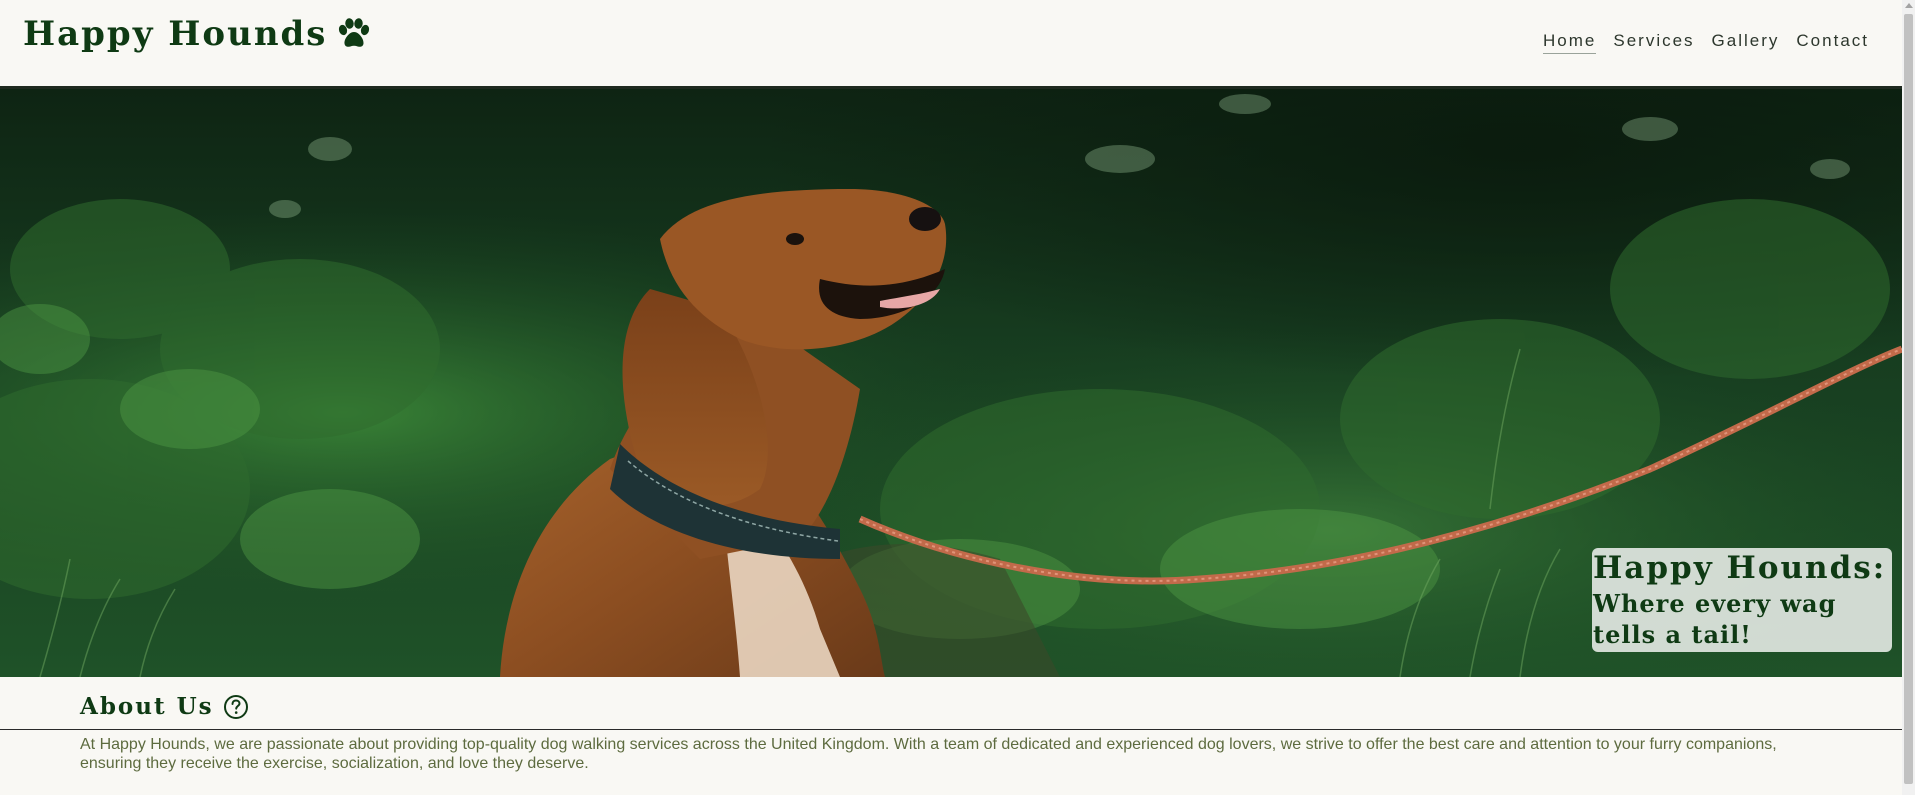 Image resolution: width=1915 pixels, height=795 pixels. Describe the element at coordinates (175, 34) in the screenshot. I see `brand-name: Happy Hounds` at that location.